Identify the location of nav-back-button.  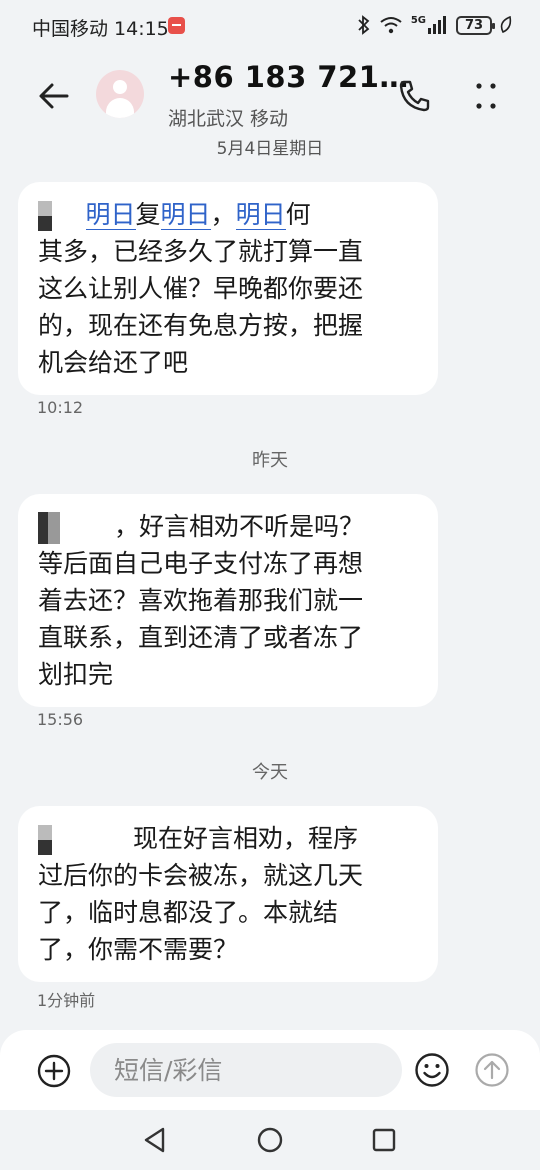
(155, 1140).